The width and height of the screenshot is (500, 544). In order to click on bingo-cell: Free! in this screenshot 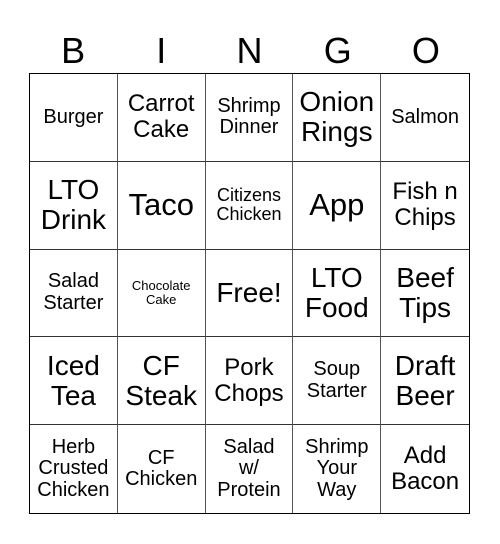, I will do `click(249, 293)`.